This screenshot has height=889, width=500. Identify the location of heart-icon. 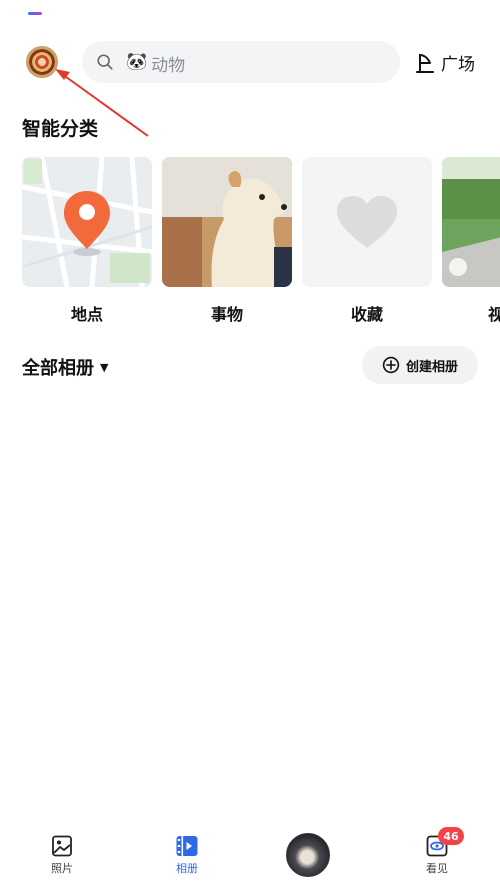
(367, 222).